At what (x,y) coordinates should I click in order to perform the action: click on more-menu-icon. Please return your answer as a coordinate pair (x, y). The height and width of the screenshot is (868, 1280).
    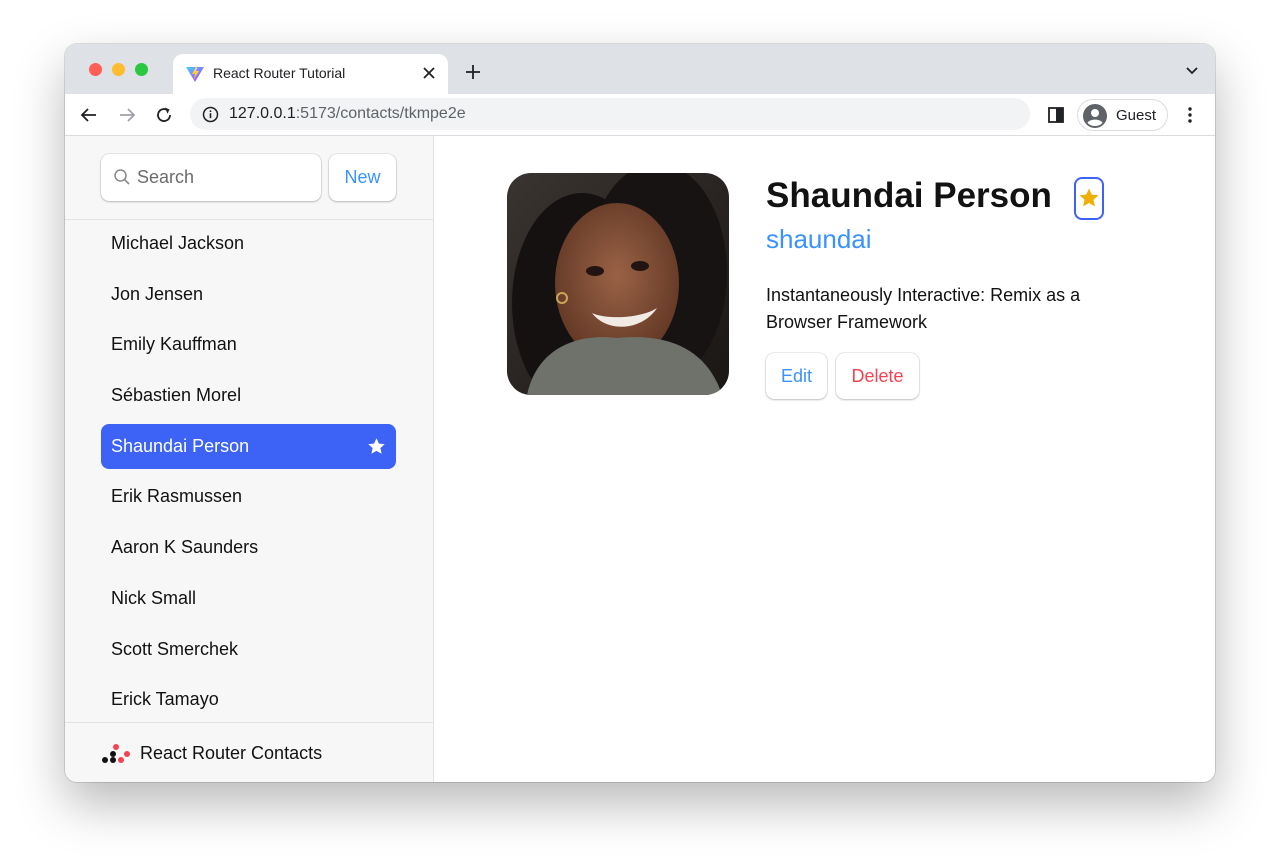
    Looking at the image, I should click on (1190, 115).